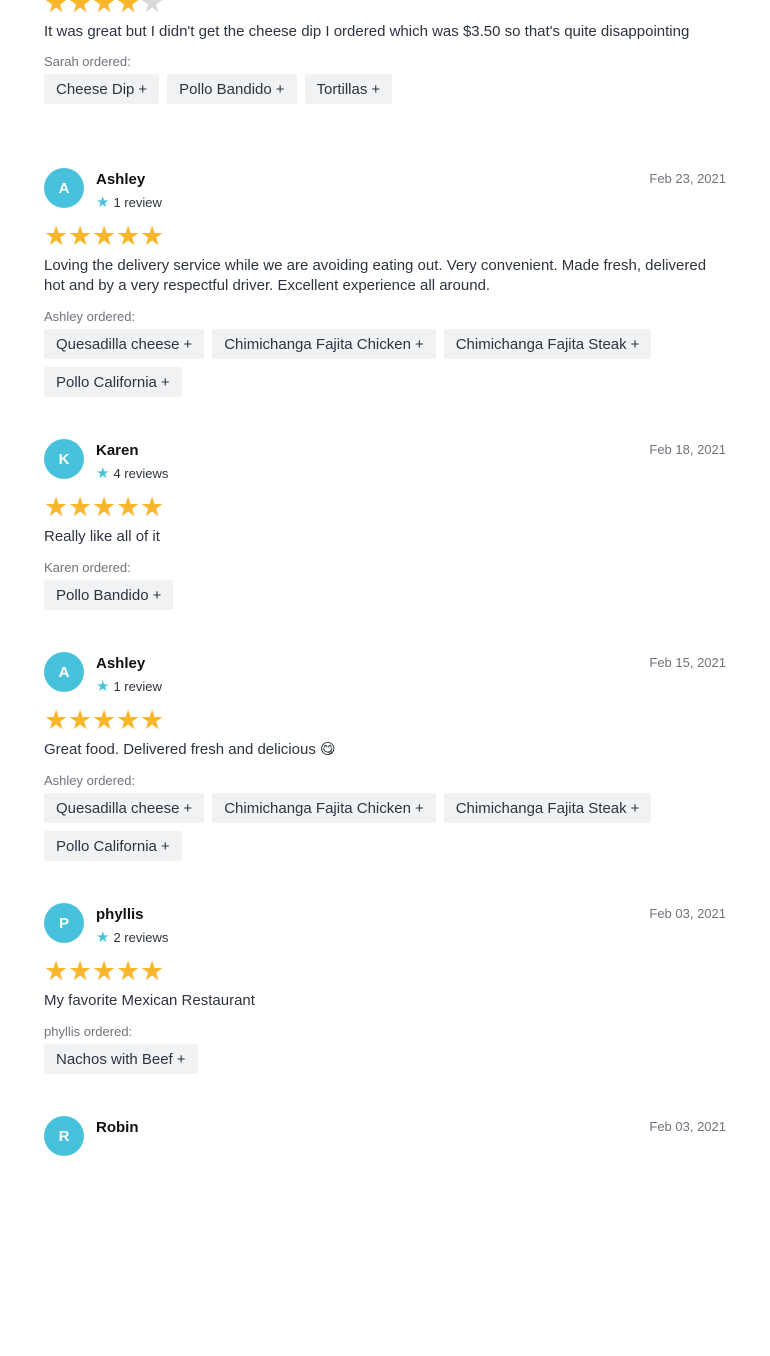 The height and width of the screenshot is (1356, 770). Describe the element at coordinates (64, 459) in the screenshot. I see `avatar: K` at that location.